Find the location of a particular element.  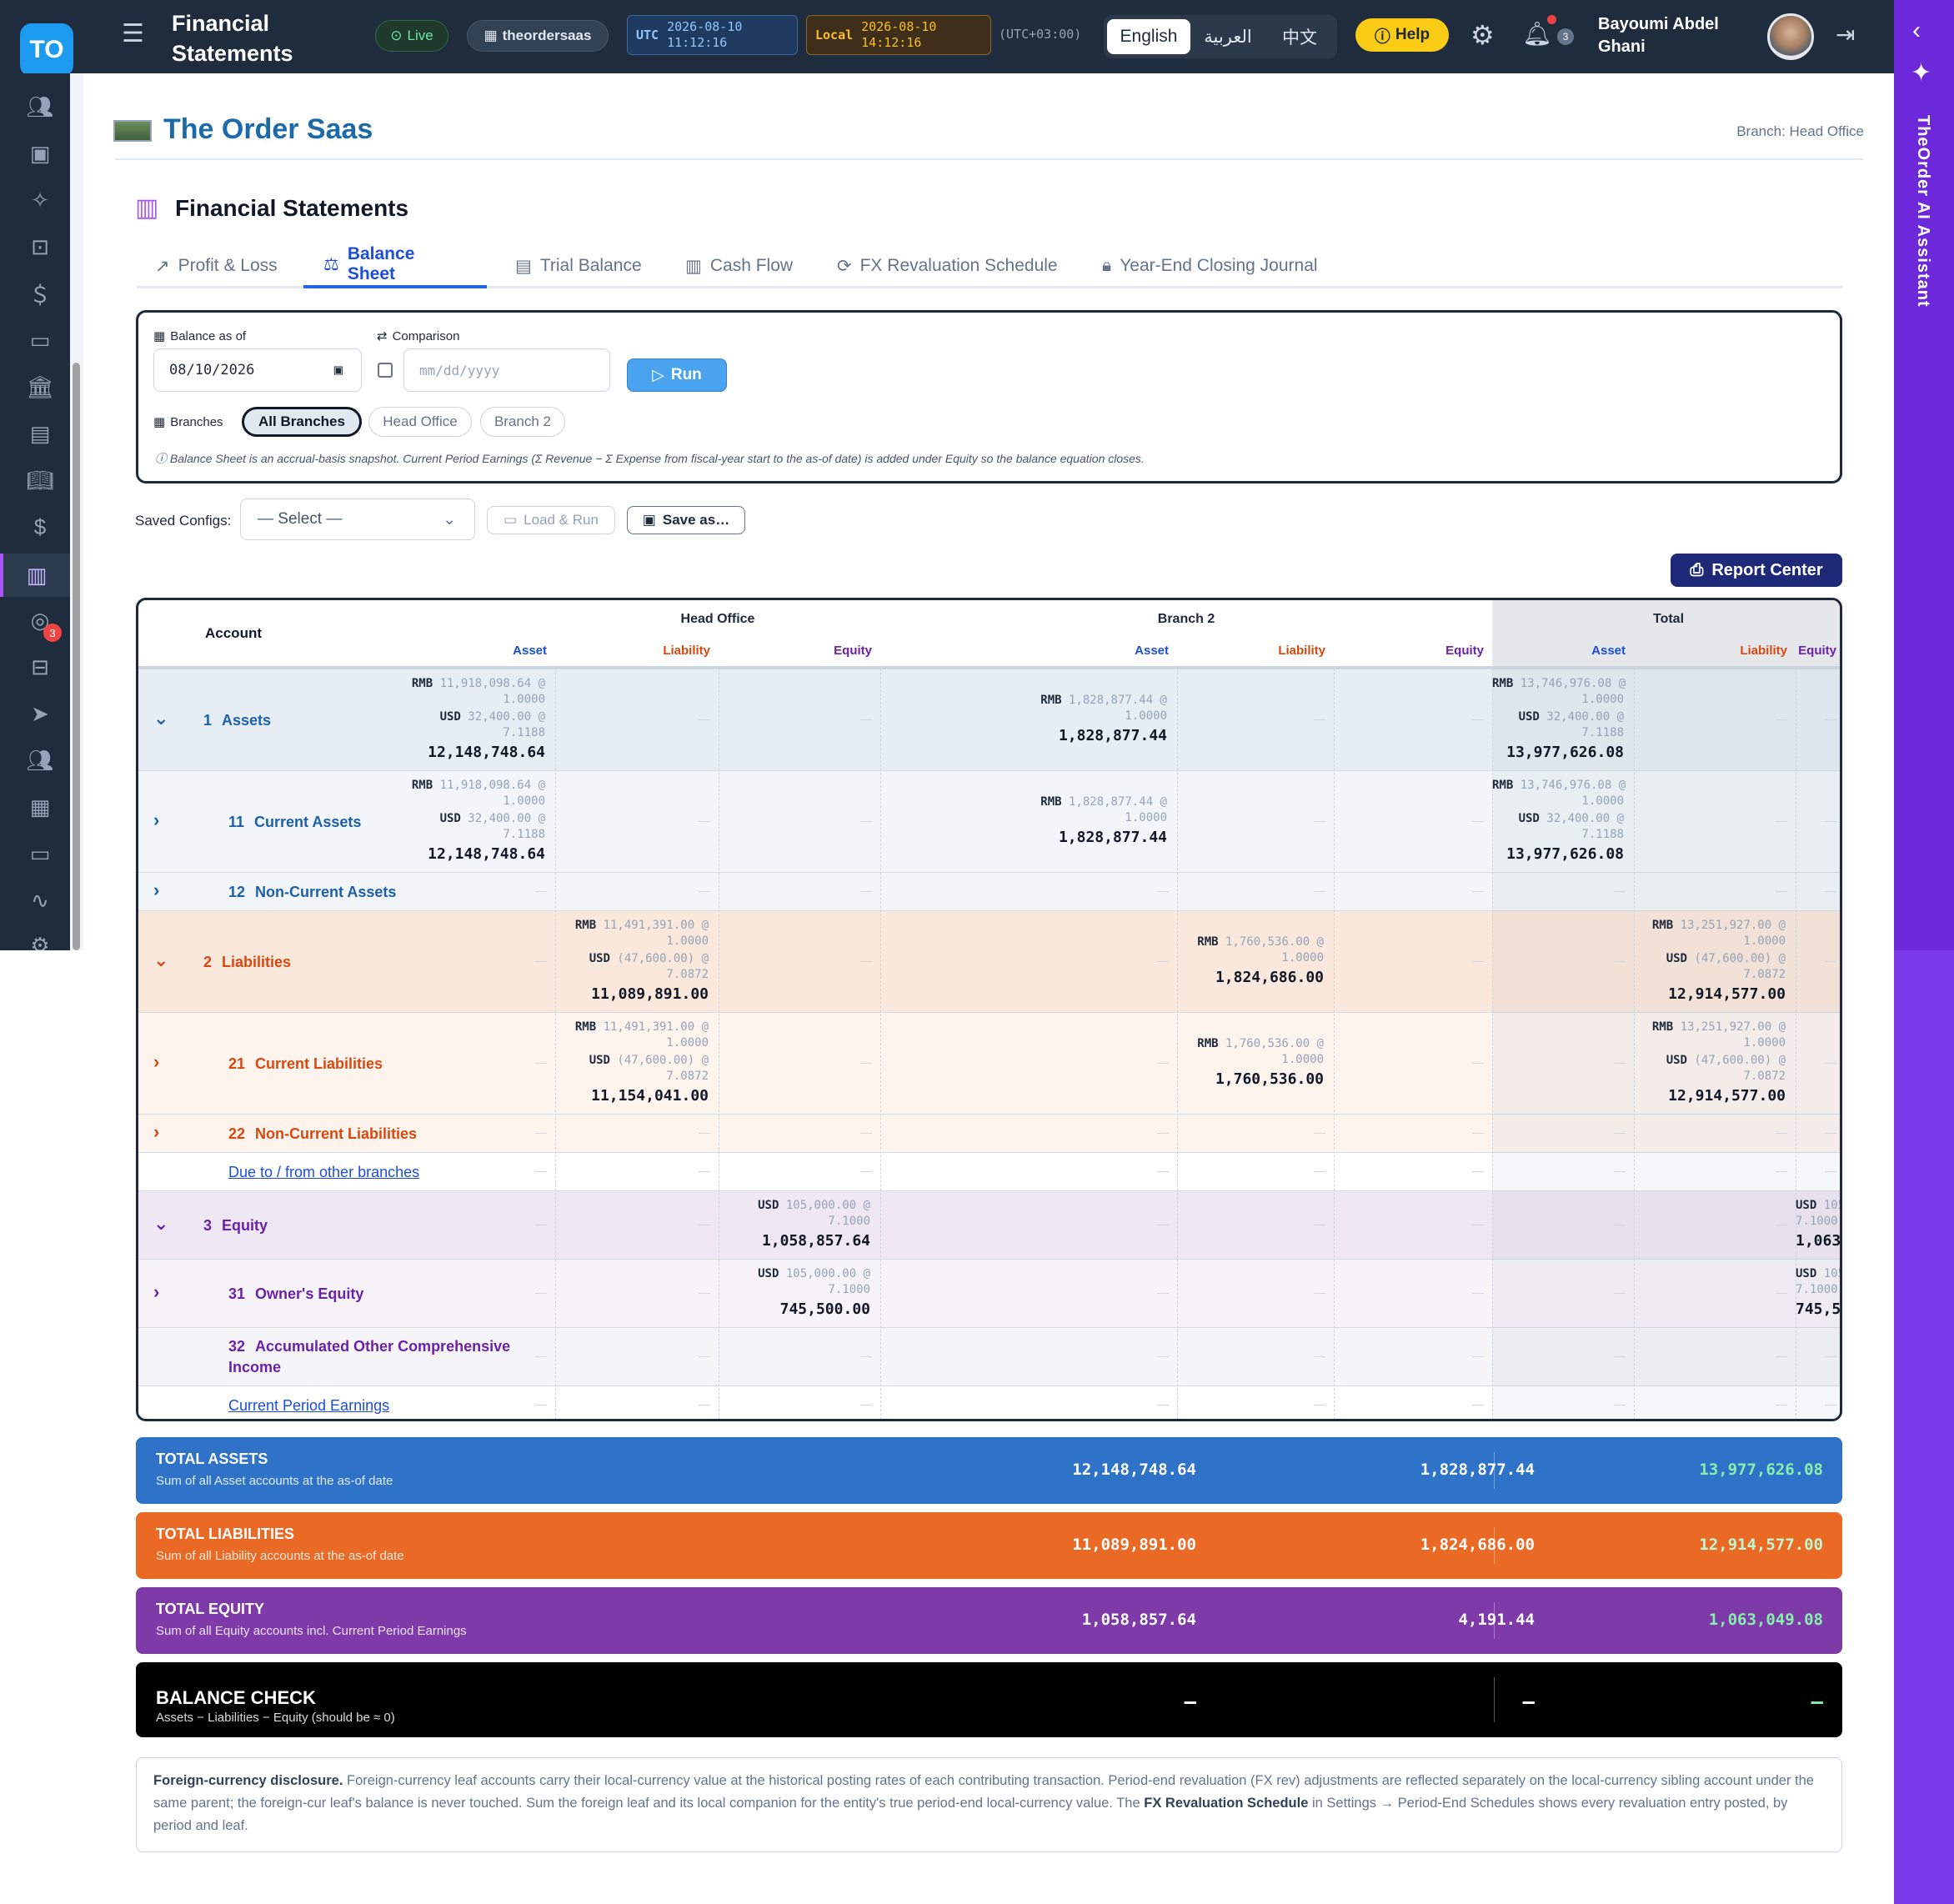

company-logo is located at coordinates (132, 131).